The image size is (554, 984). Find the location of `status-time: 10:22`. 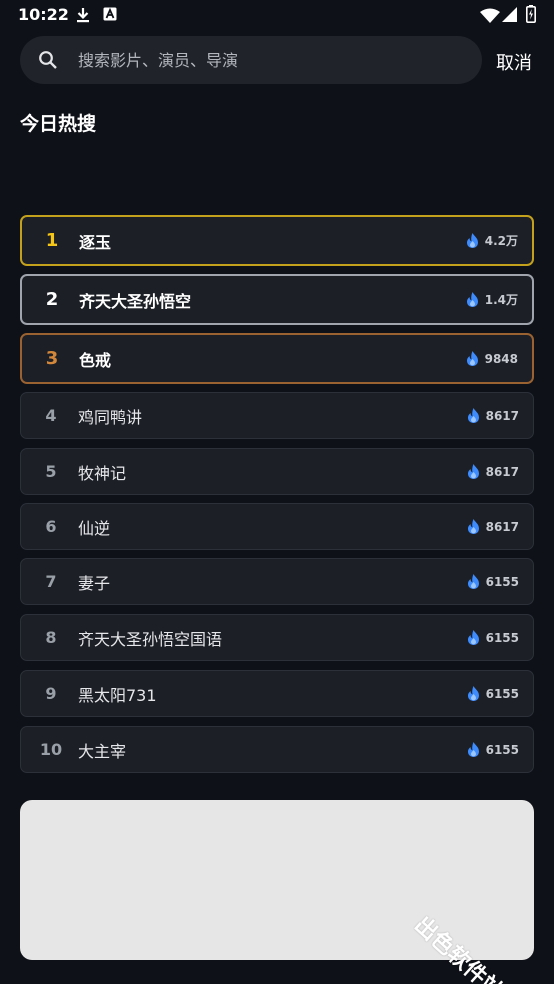

status-time: 10:22 is located at coordinates (43, 14).